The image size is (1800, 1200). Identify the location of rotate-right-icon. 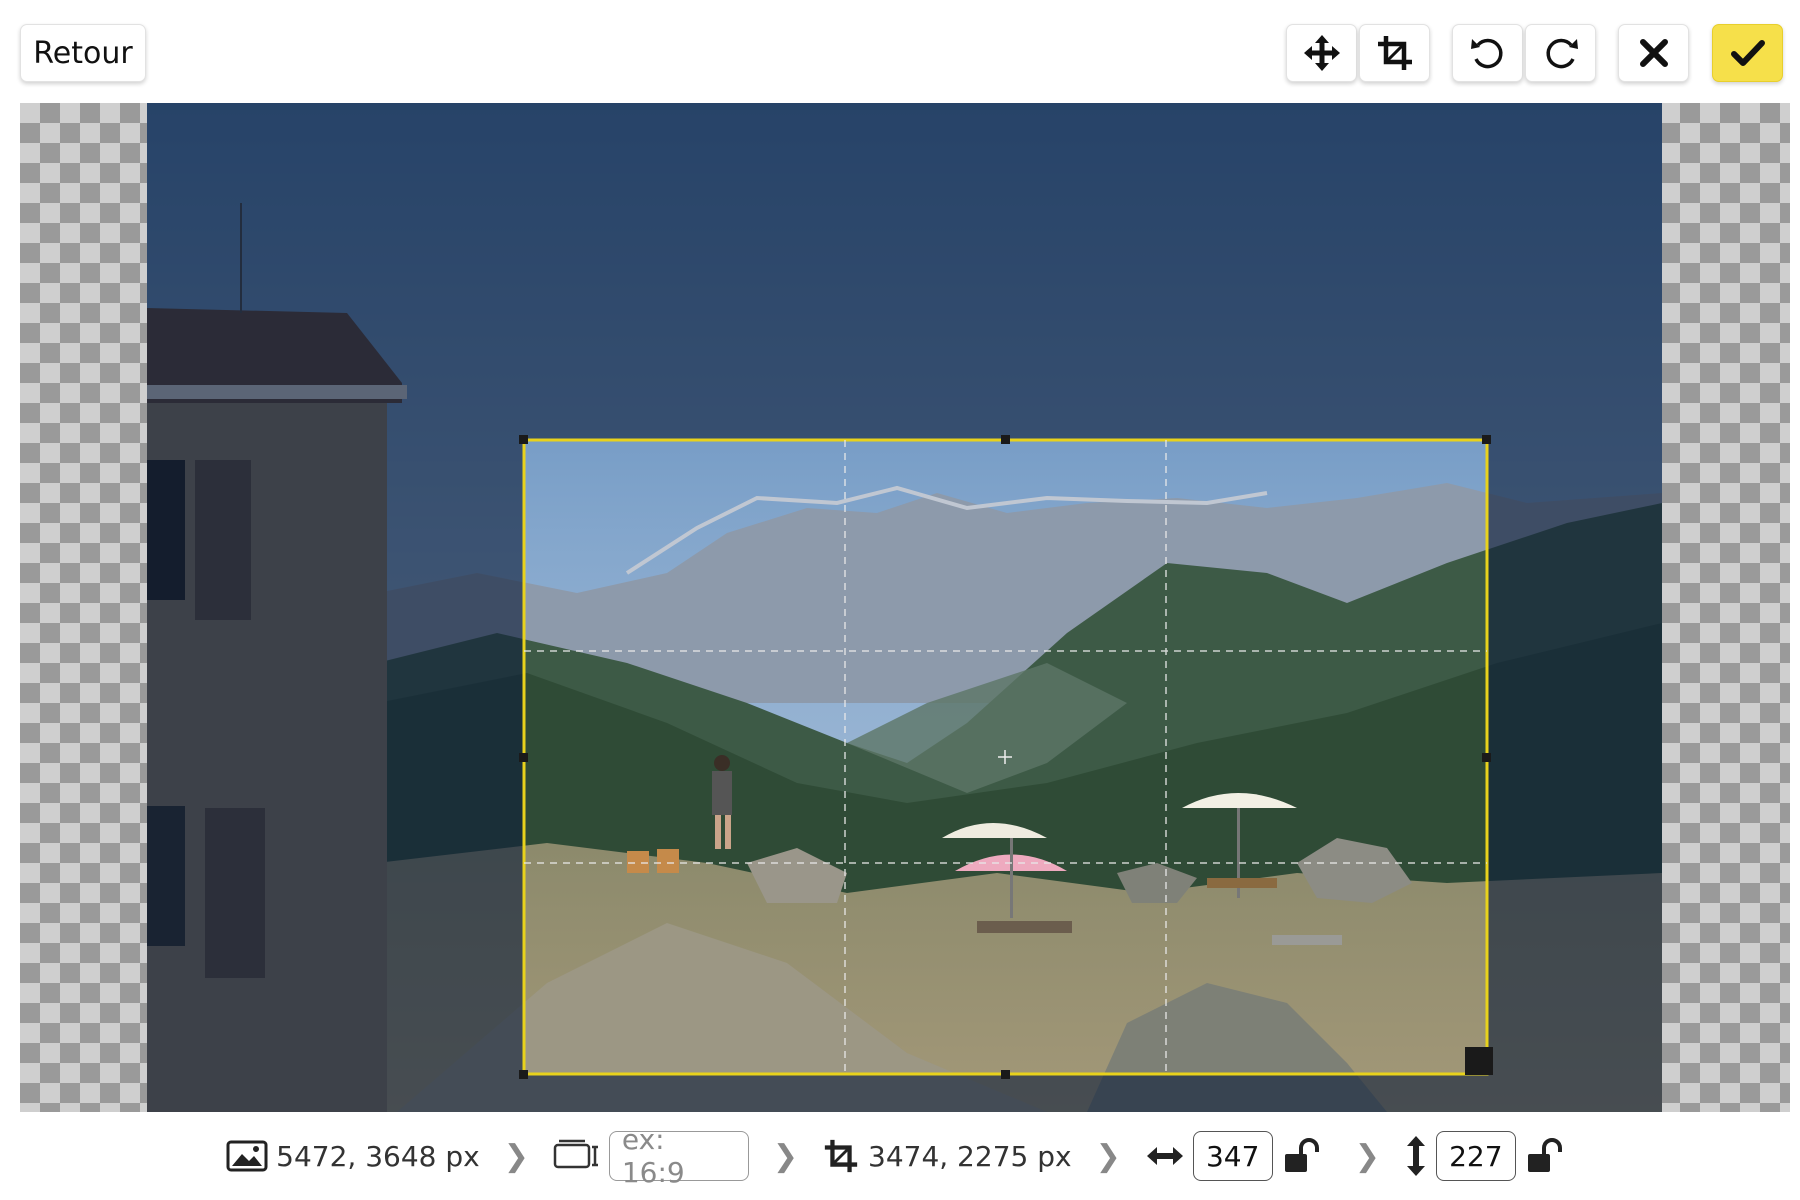
(1561, 53).